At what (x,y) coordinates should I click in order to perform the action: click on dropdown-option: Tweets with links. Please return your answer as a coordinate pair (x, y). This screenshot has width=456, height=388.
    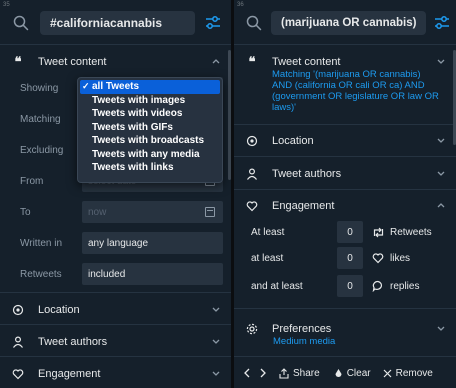
    Looking at the image, I should click on (150, 168).